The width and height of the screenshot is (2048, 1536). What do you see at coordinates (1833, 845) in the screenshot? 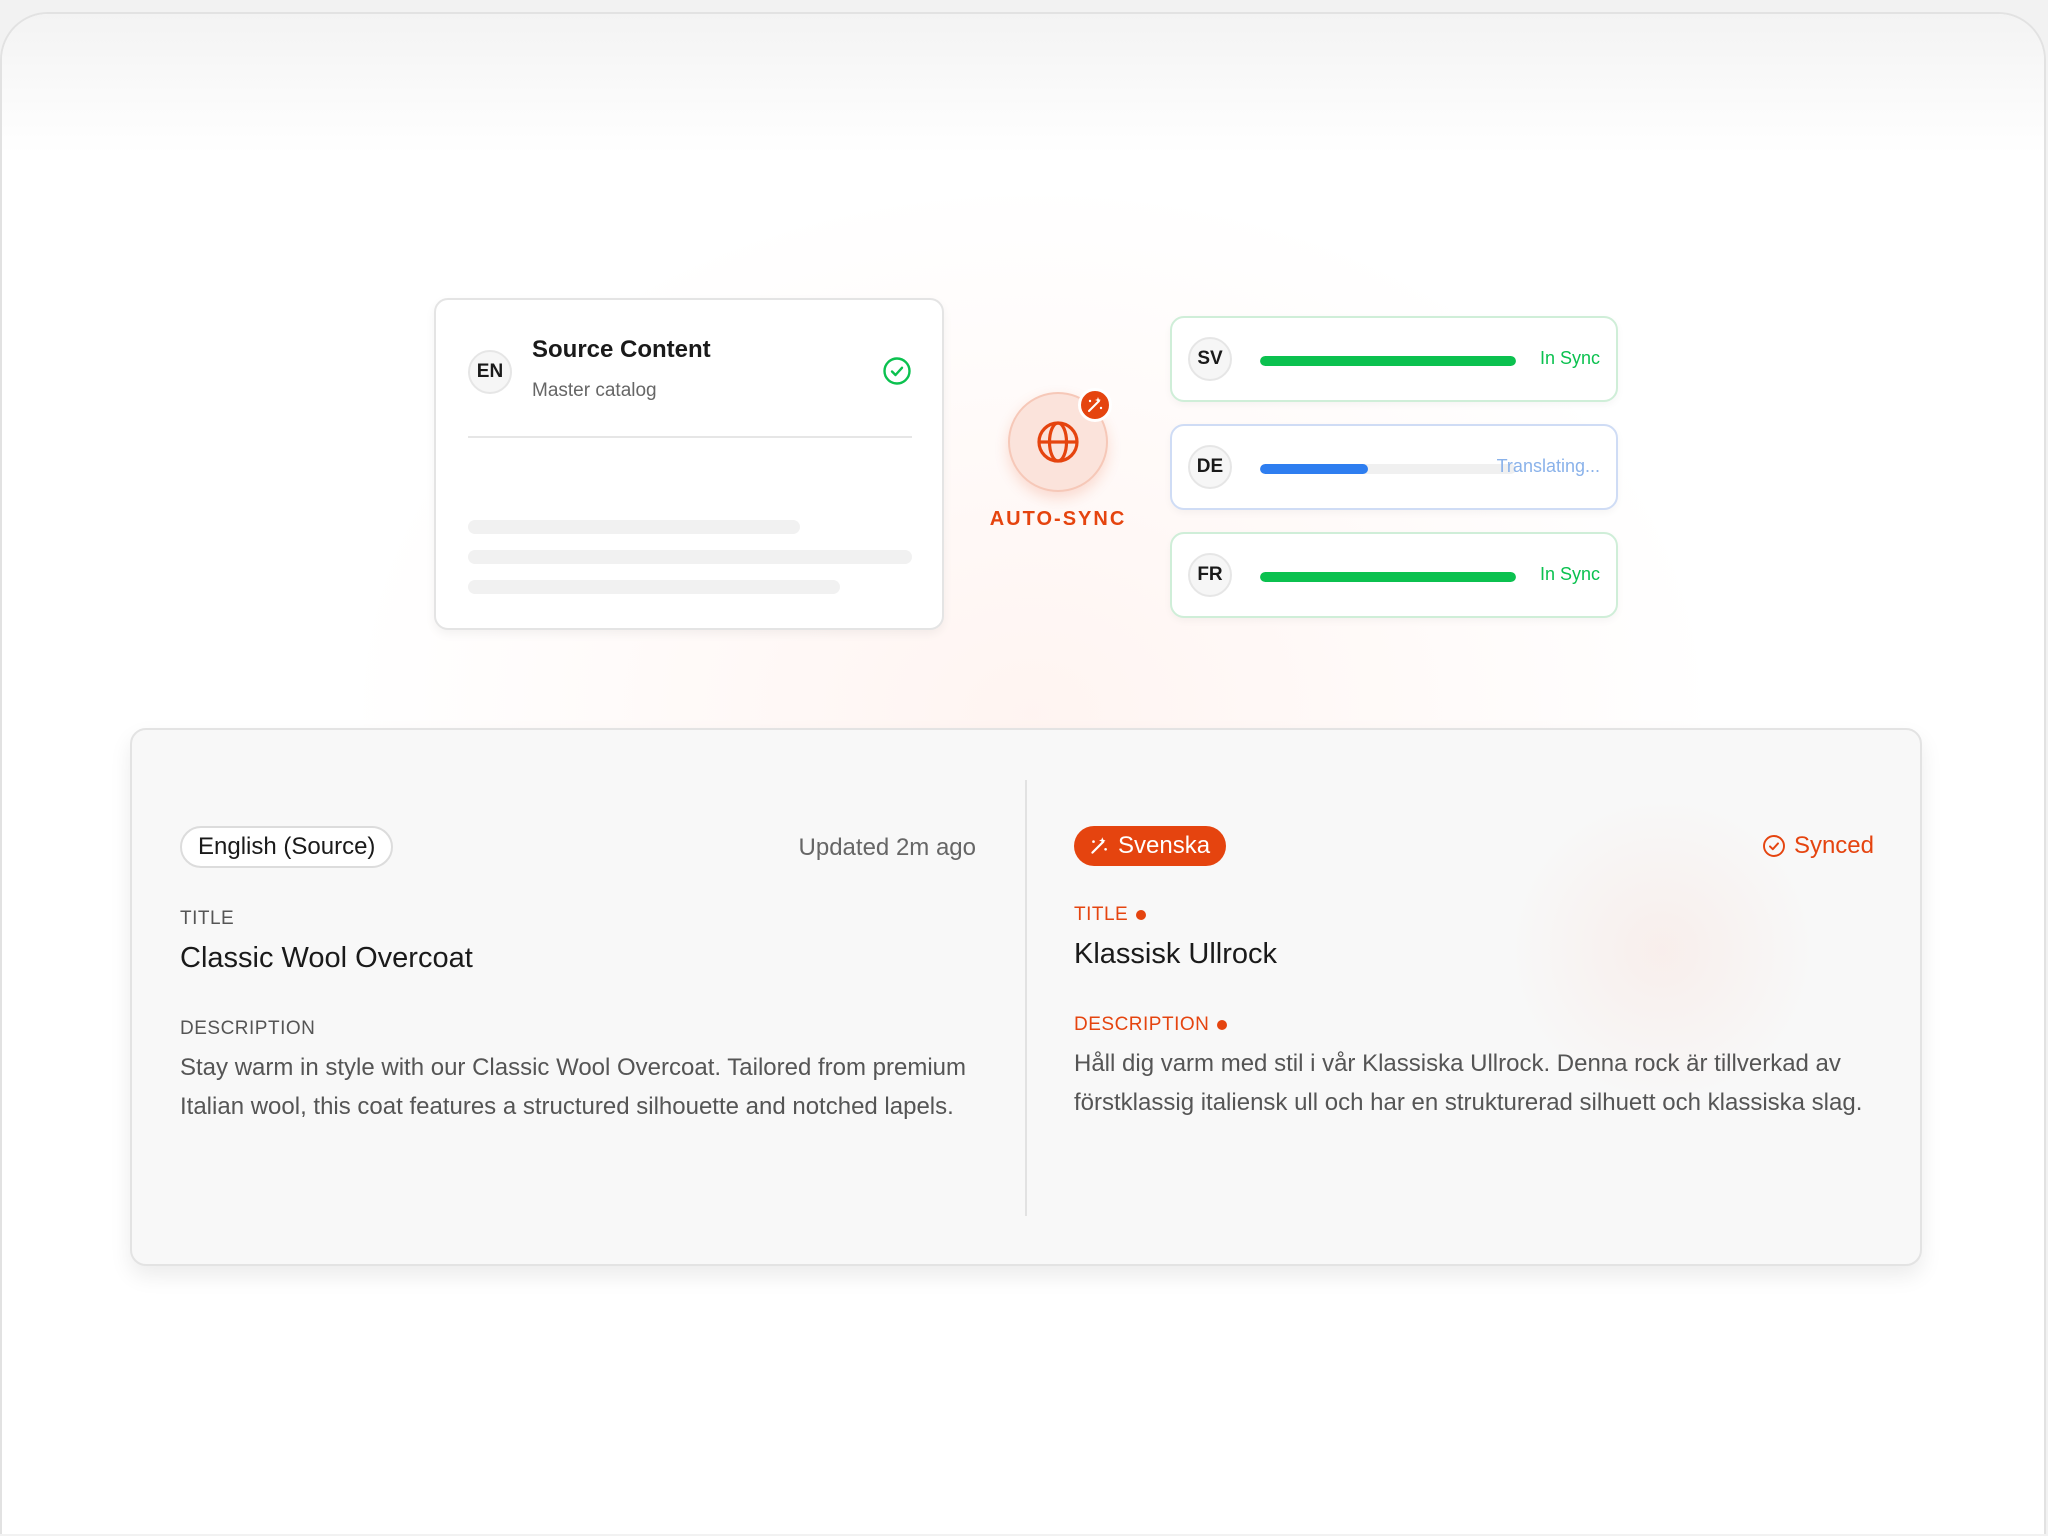
I see `synced-label: Synced` at bounding box center [1833, 845].